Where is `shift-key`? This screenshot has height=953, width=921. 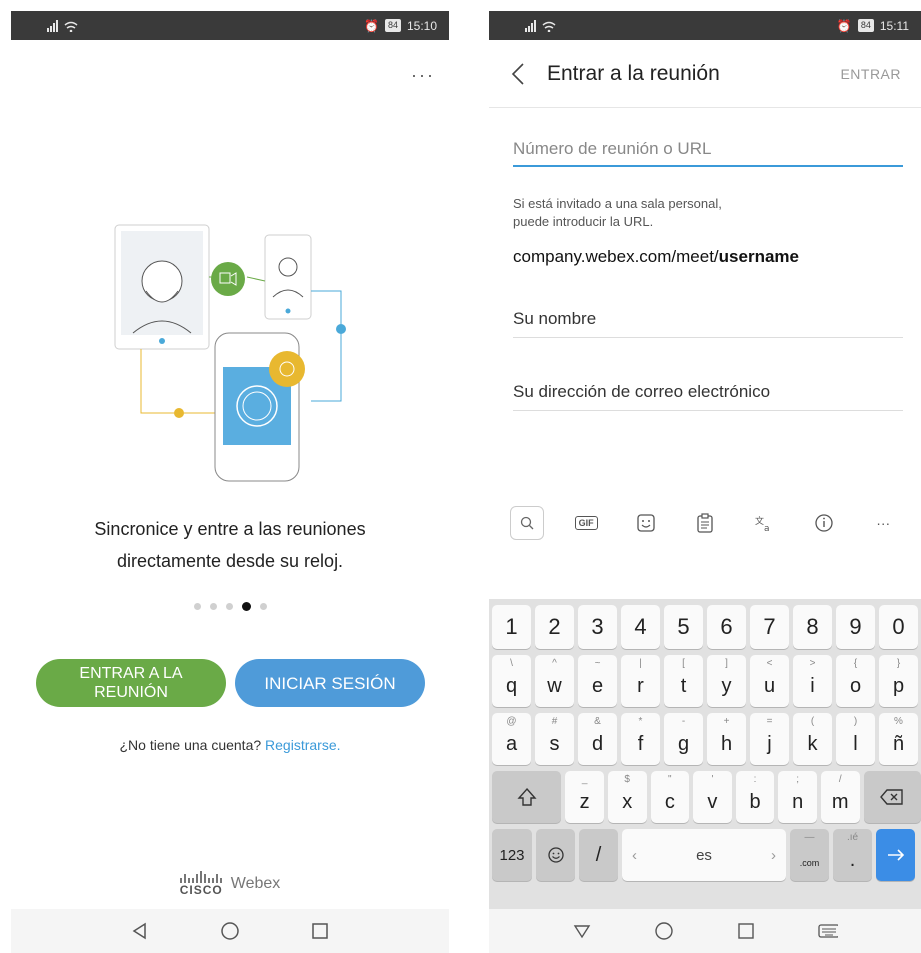
shift-key is located at coordinates (527, 797).